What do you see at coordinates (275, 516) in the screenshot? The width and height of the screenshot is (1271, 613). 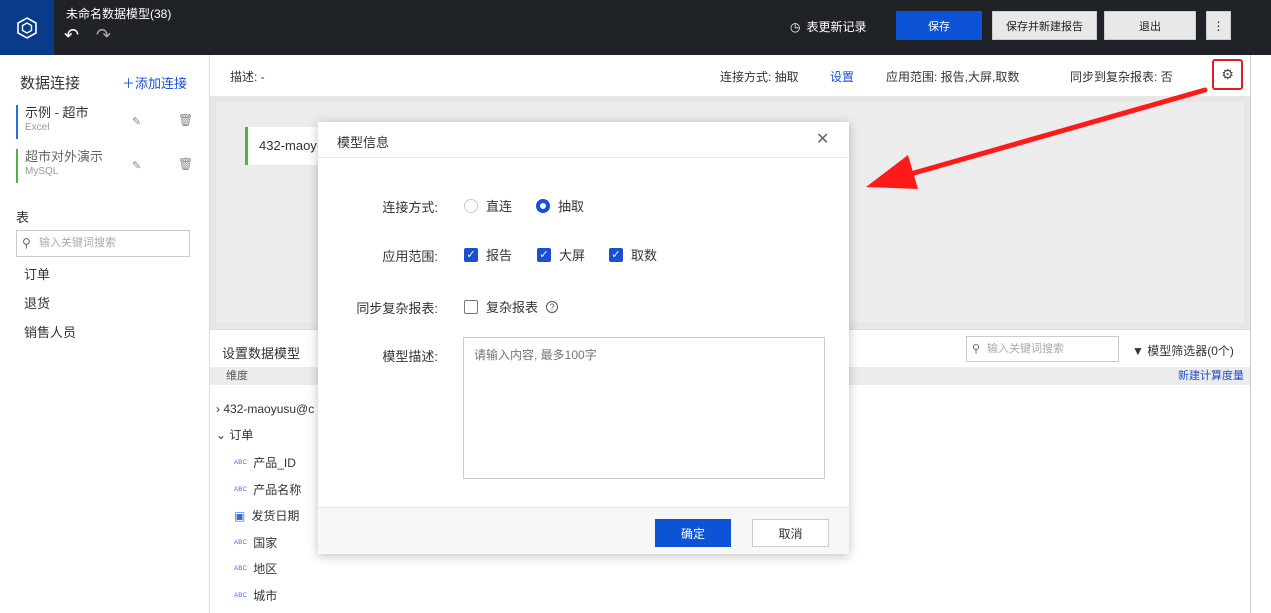 I see `field-name: 发货日期` at bounding box center [275, 516].